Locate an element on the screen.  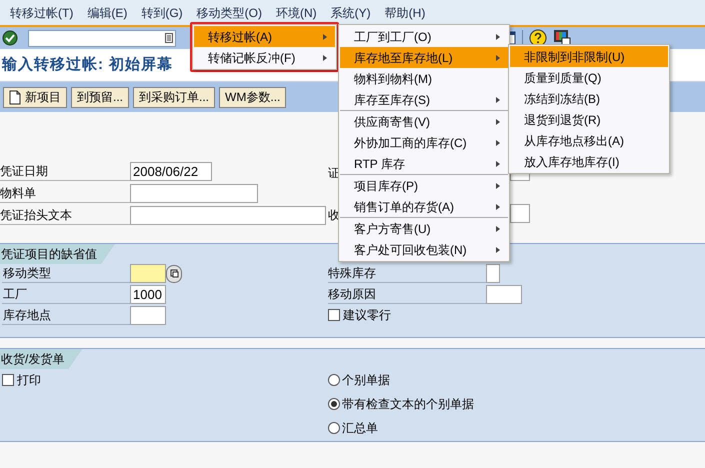
enter-check-icon is located at coordinates (10, 38).